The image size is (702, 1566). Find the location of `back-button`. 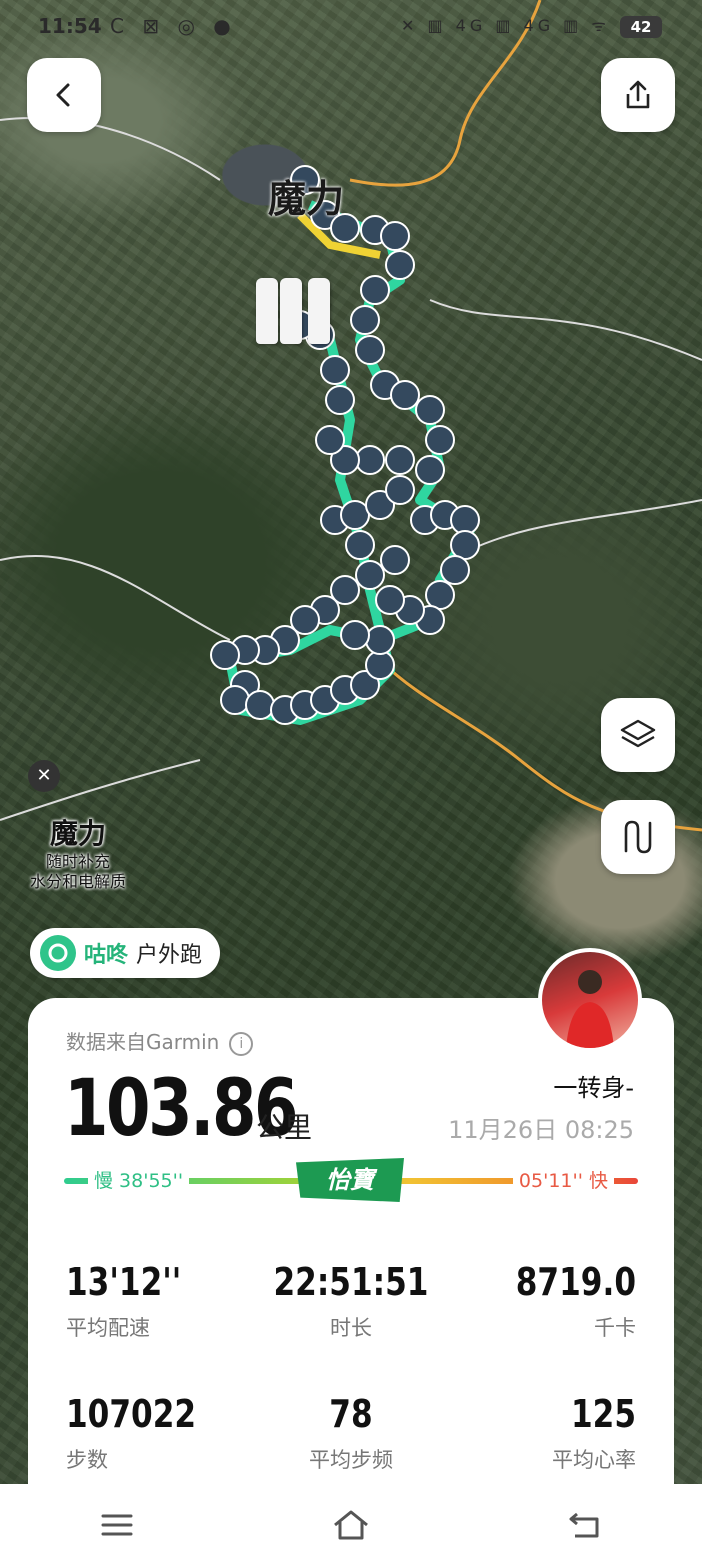

back-button is located at coordinates (64, 95).